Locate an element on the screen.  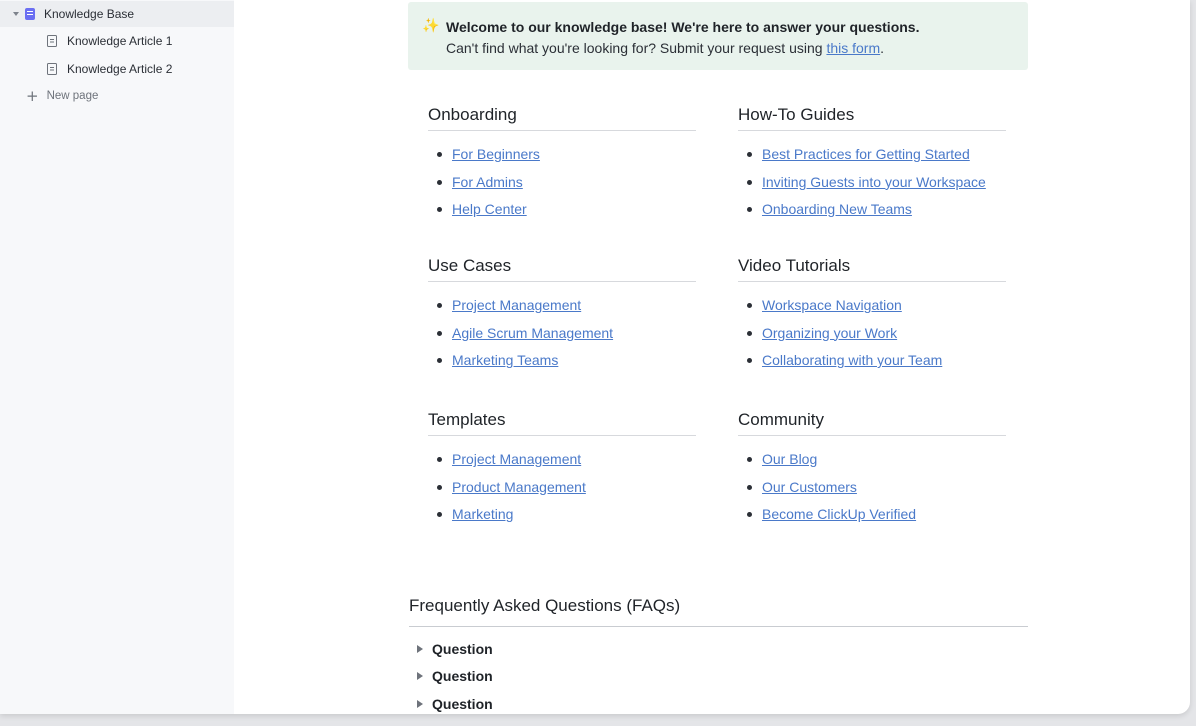
list-item: Agile Scrum Management is located at coordinates (562, 334).